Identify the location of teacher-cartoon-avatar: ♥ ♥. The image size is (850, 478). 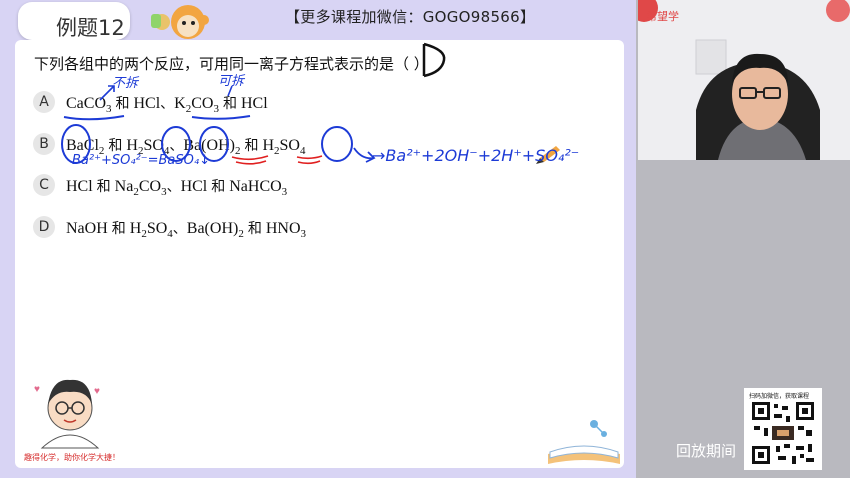
(67, 414).